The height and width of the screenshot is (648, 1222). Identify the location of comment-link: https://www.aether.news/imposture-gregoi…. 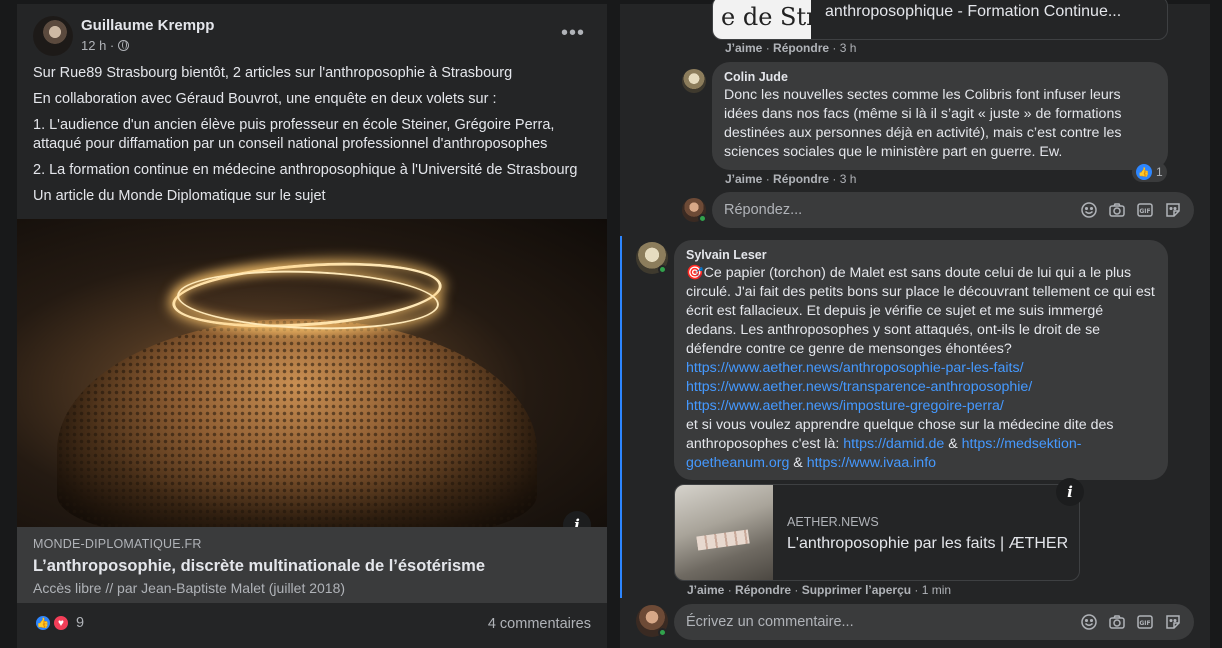
(845, 406).